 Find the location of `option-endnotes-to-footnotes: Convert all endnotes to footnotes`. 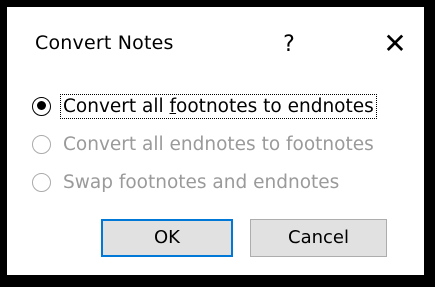

option-endnotes-to-footnotes: Convert all endnotes to footnotes is located at coordinates (204, 144).